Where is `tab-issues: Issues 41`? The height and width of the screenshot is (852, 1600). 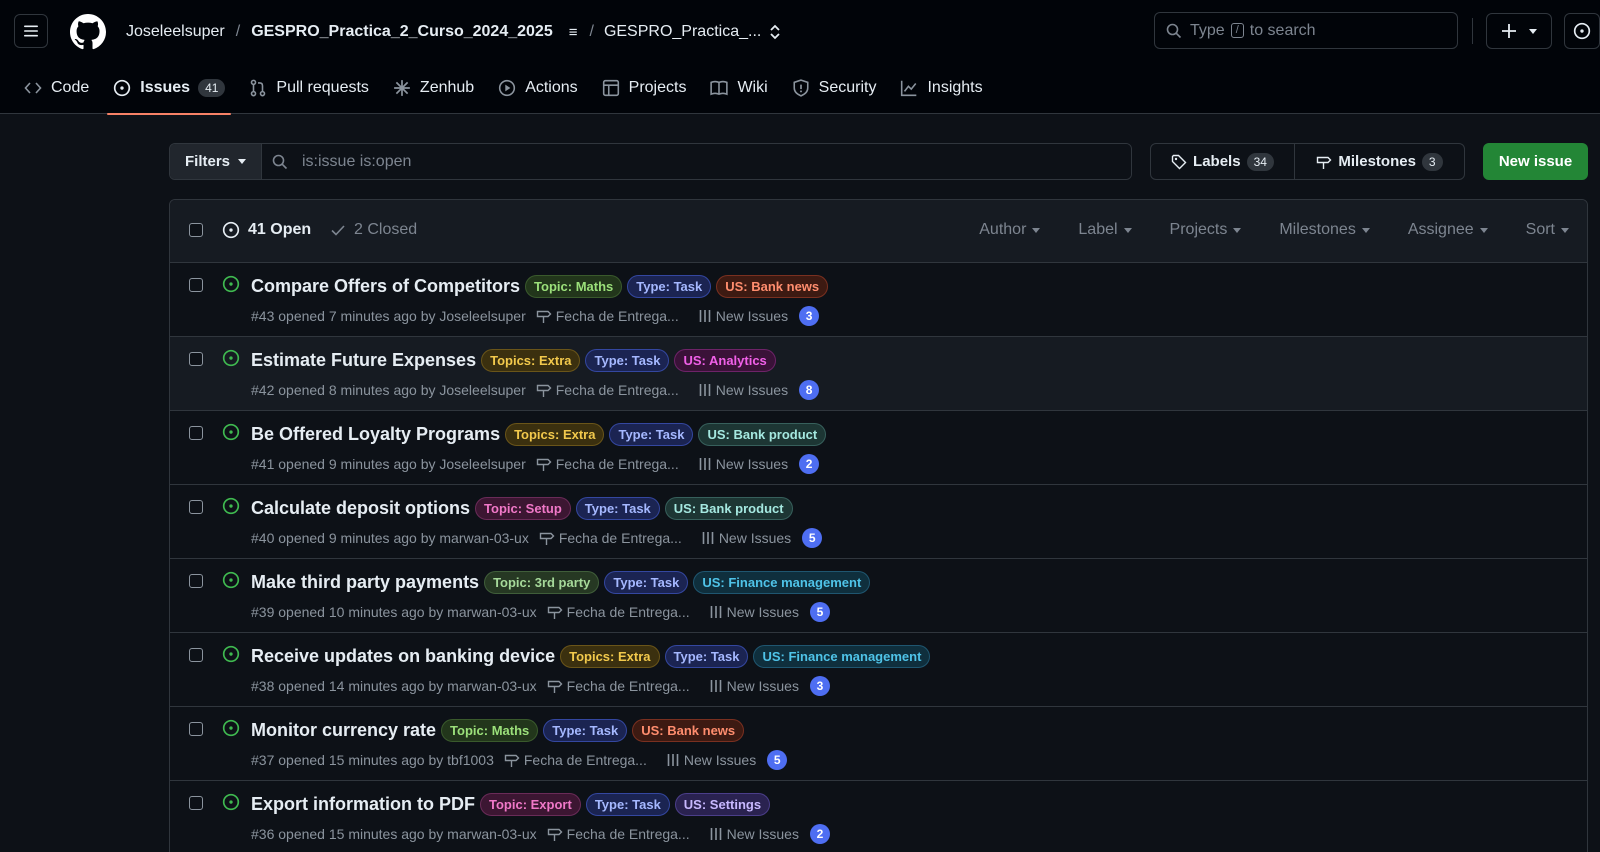
tab-issues: Issues 41 is located at coordinates (169, 88).